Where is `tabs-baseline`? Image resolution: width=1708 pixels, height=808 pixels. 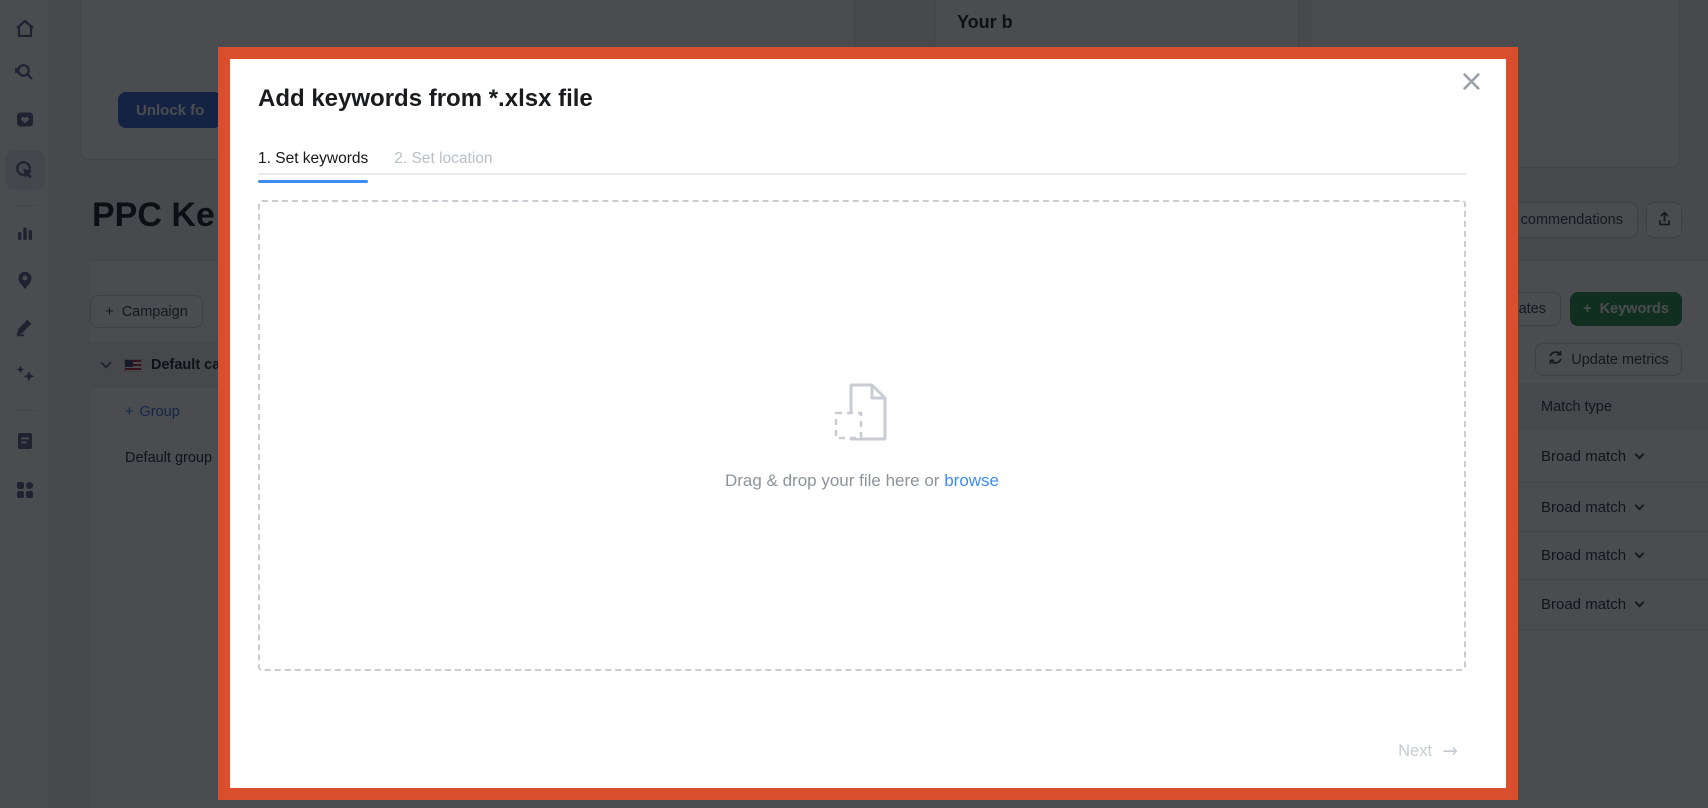 tabs-baseline is located at coordinates (862, 174).